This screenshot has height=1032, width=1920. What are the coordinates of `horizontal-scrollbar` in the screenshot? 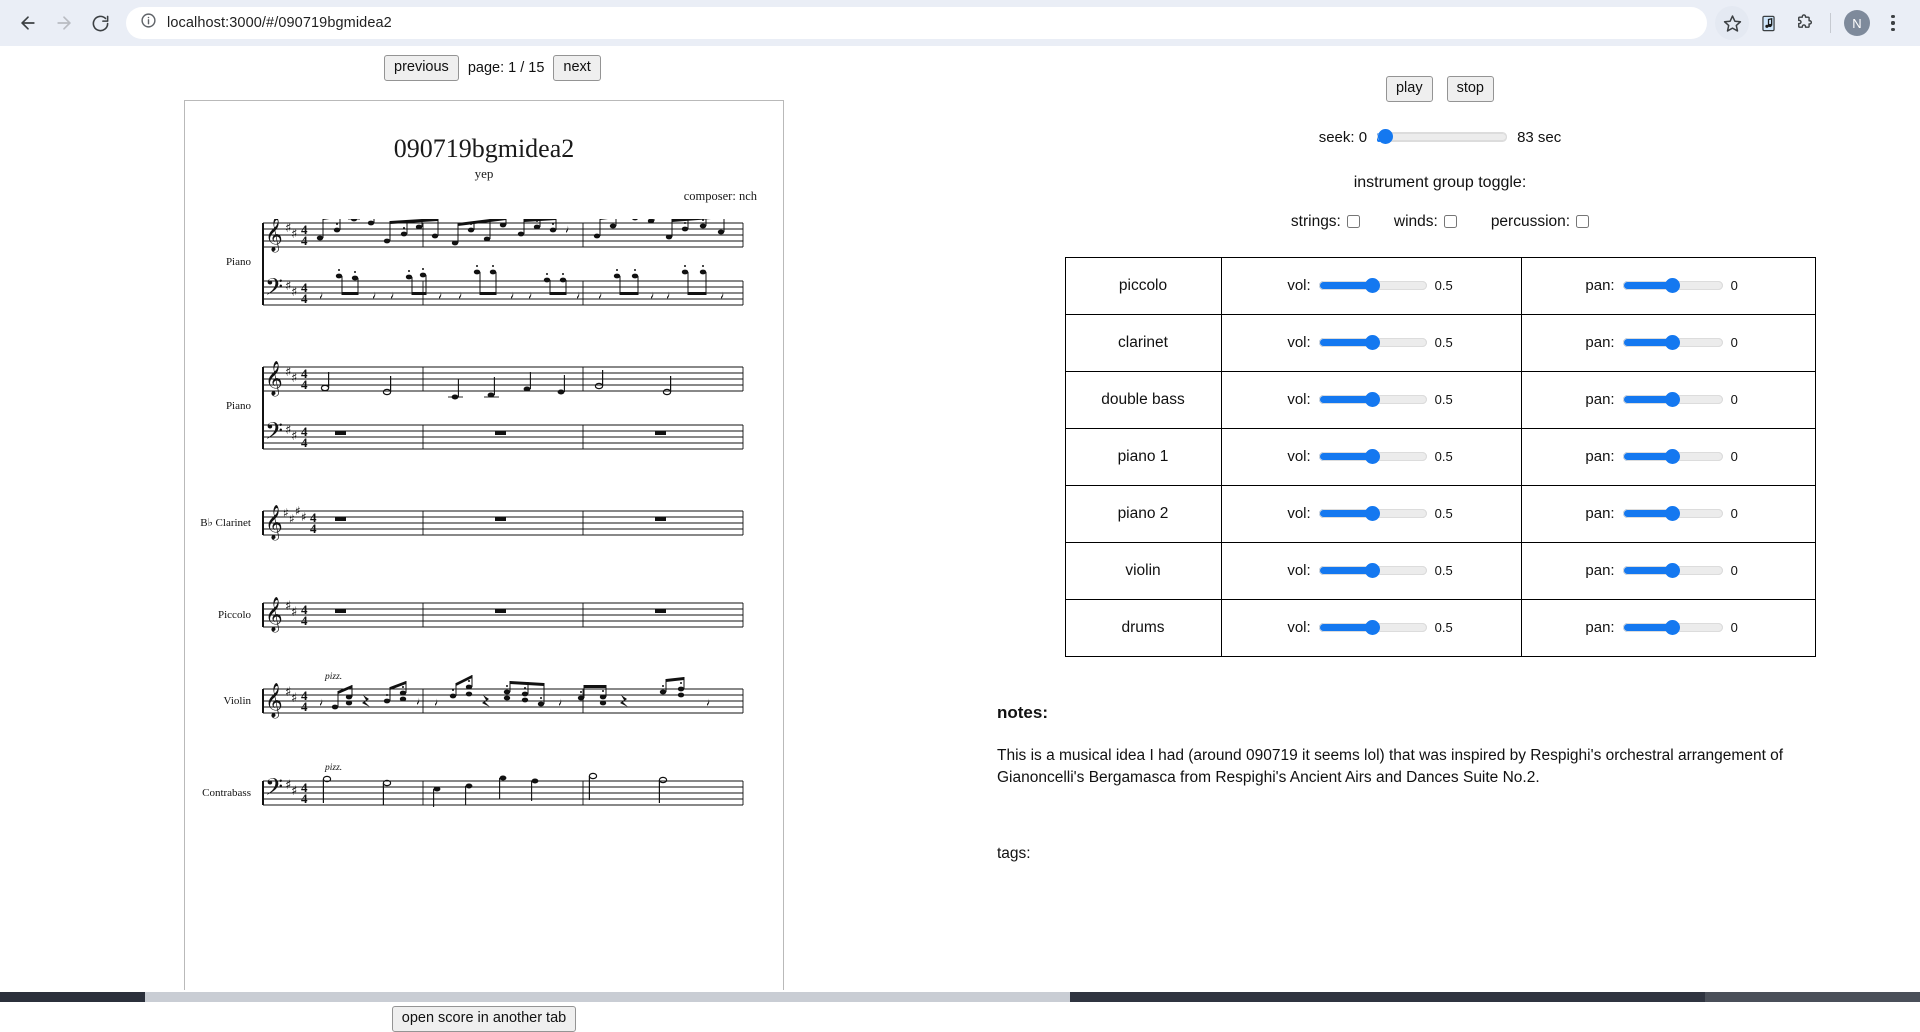 It's located at (960, 996).